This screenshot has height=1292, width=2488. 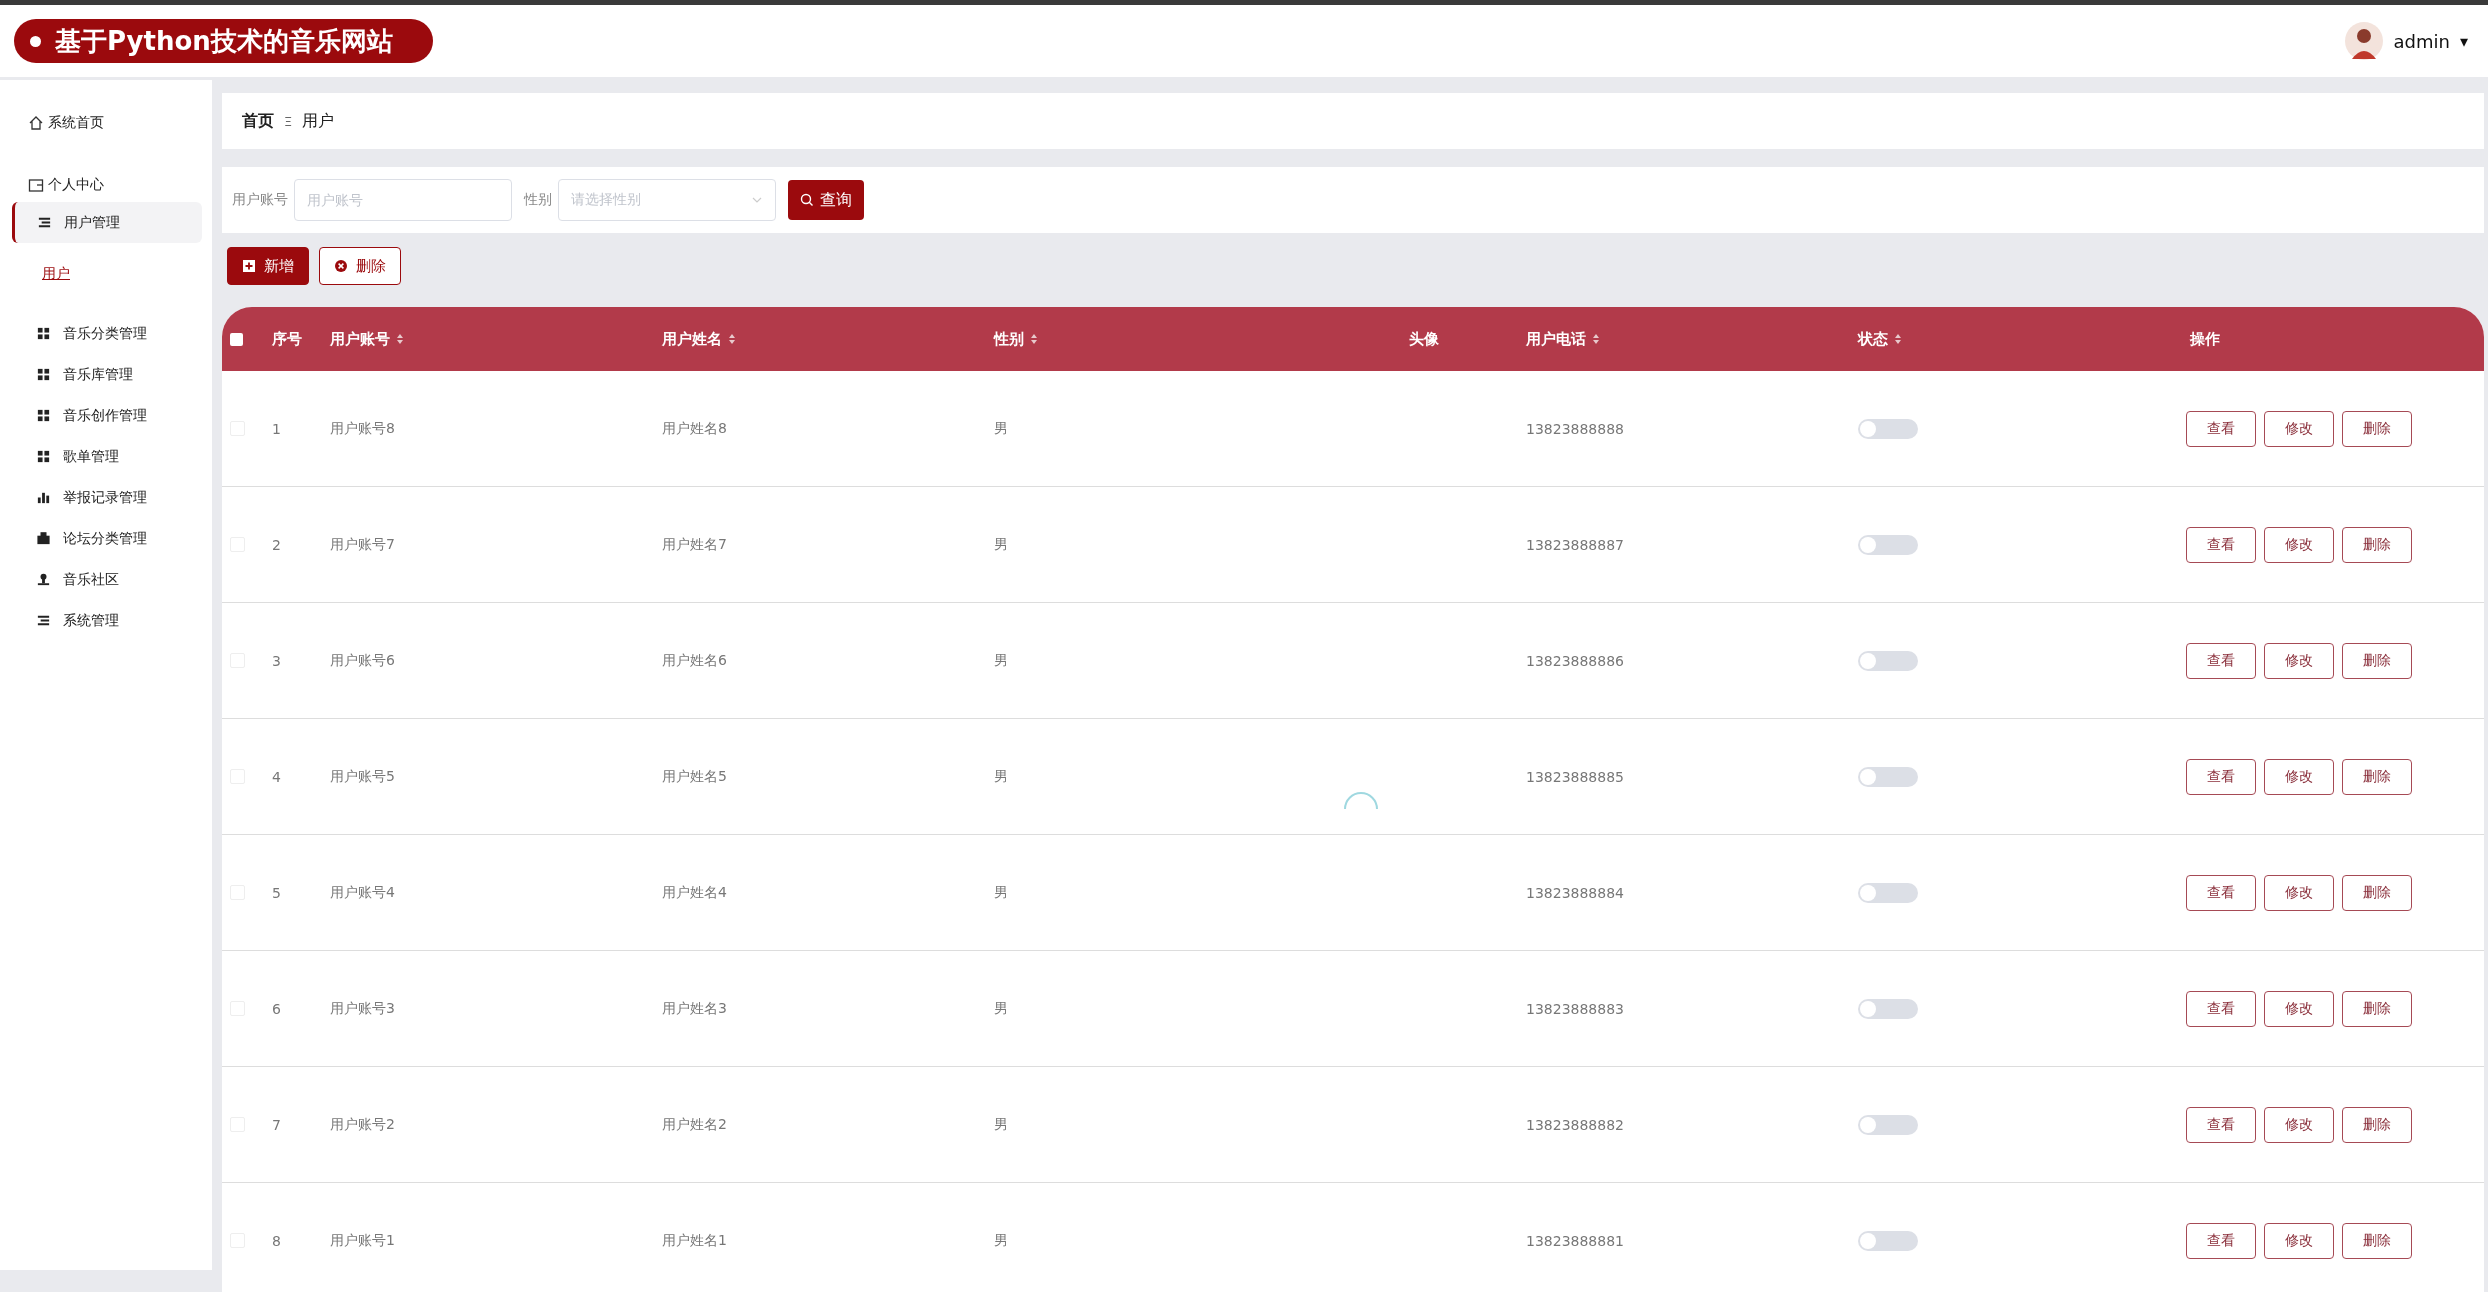 What do you see at coordinates (276, 1008) in the screenshot?
I see `table-cell: 6` at bounding box center [276, 1008].